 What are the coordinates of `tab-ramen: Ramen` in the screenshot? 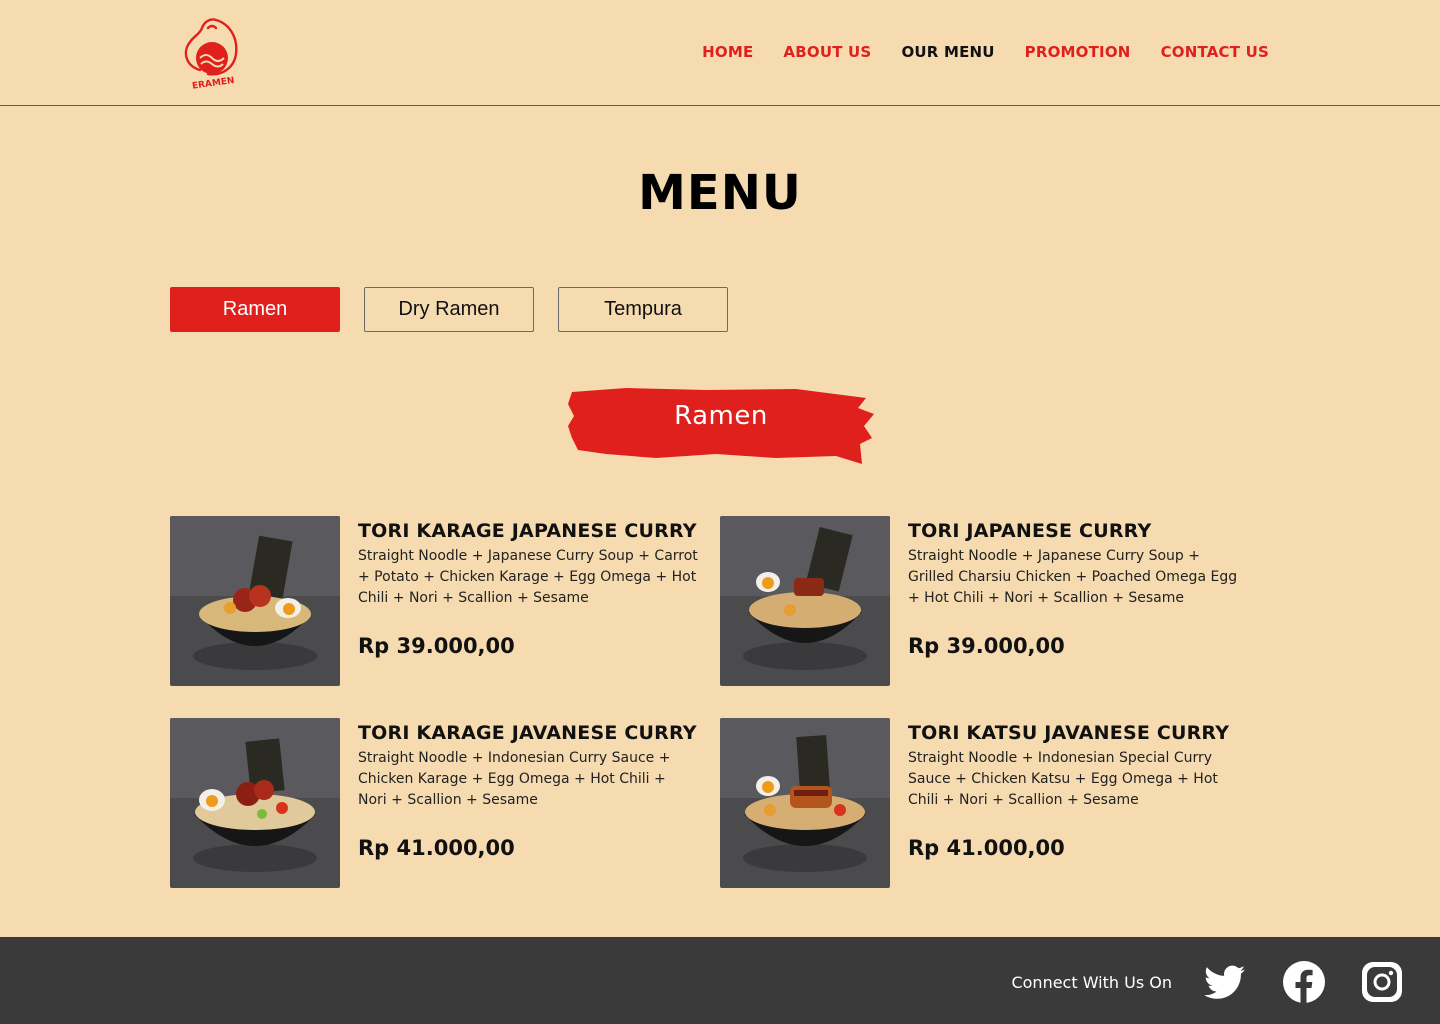 It's located at (255, 309).